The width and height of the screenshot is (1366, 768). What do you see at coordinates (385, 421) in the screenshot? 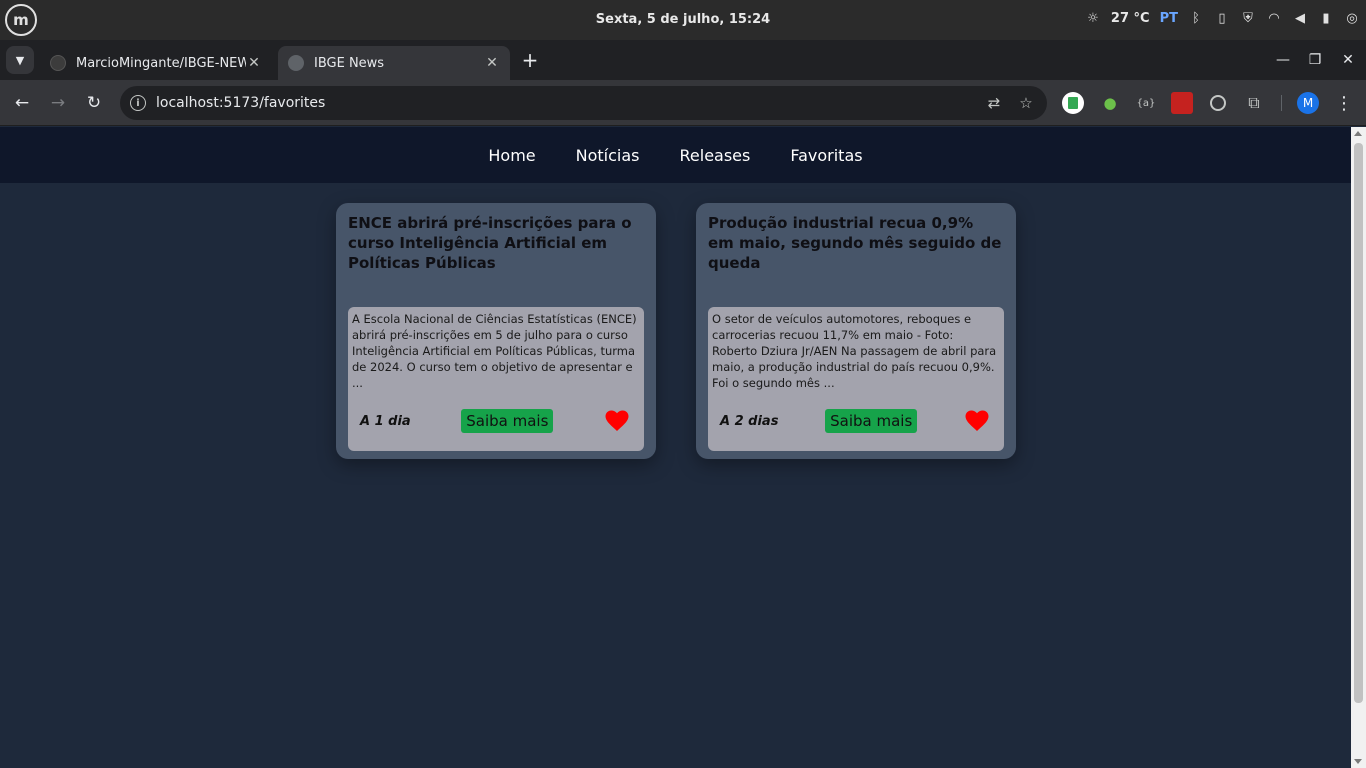
I see `news-age: A 1 dia` at bounding box center [385, 421].